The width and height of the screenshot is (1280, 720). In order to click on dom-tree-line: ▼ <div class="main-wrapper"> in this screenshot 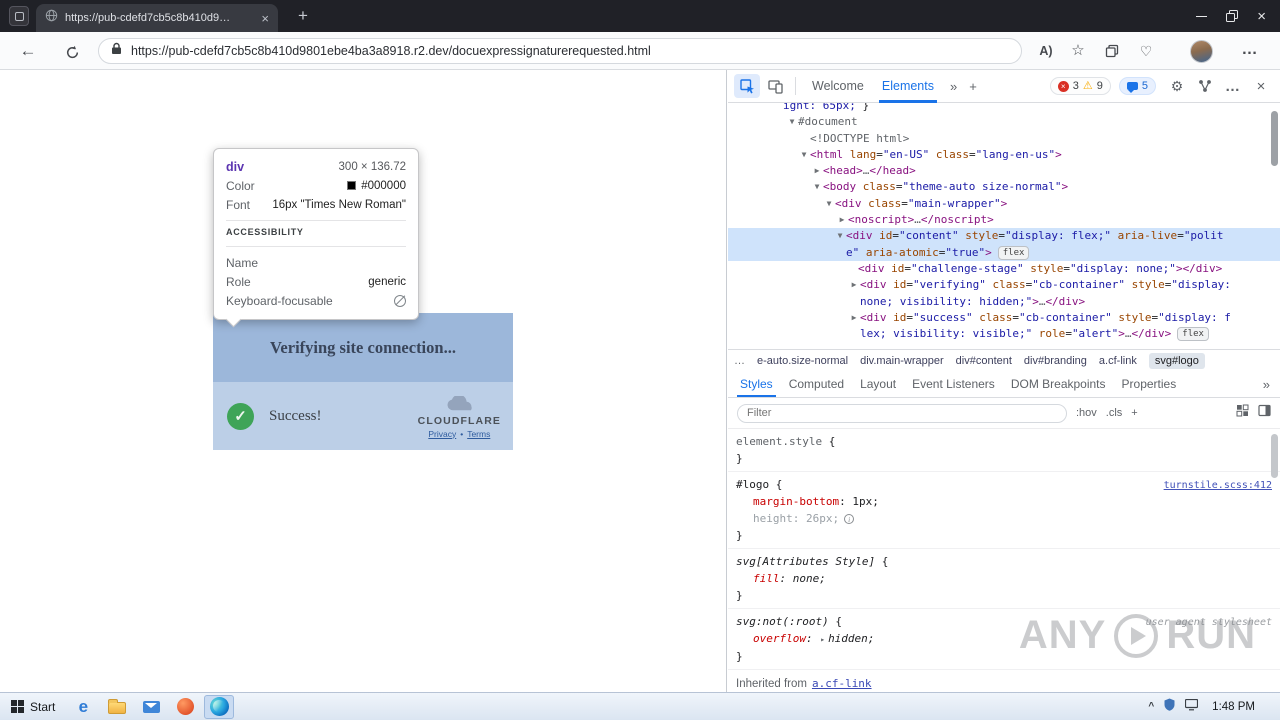, I will do `click(1004, 204)`.